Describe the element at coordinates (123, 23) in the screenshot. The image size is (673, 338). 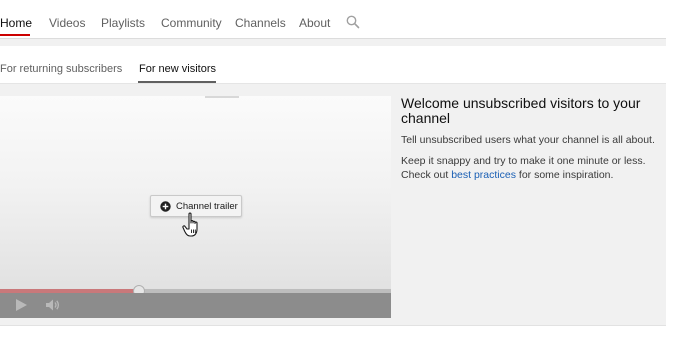
I see `tab-playlists: Playlists` at that location.